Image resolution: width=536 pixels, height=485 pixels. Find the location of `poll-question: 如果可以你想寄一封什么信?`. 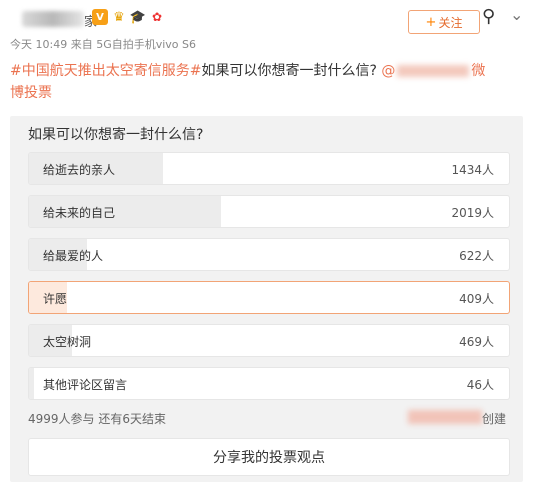

poll-question: 如果可以你想寄一封什么信? is located at coordinates (116, 135).